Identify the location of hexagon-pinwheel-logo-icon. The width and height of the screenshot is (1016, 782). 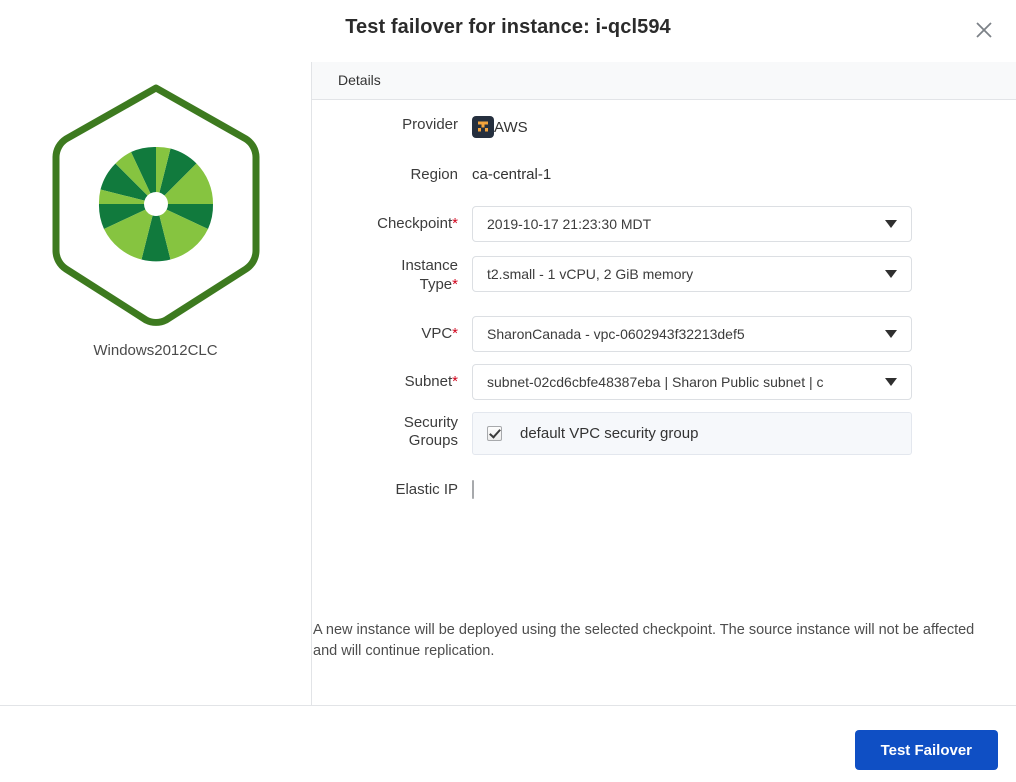
(156, 206).